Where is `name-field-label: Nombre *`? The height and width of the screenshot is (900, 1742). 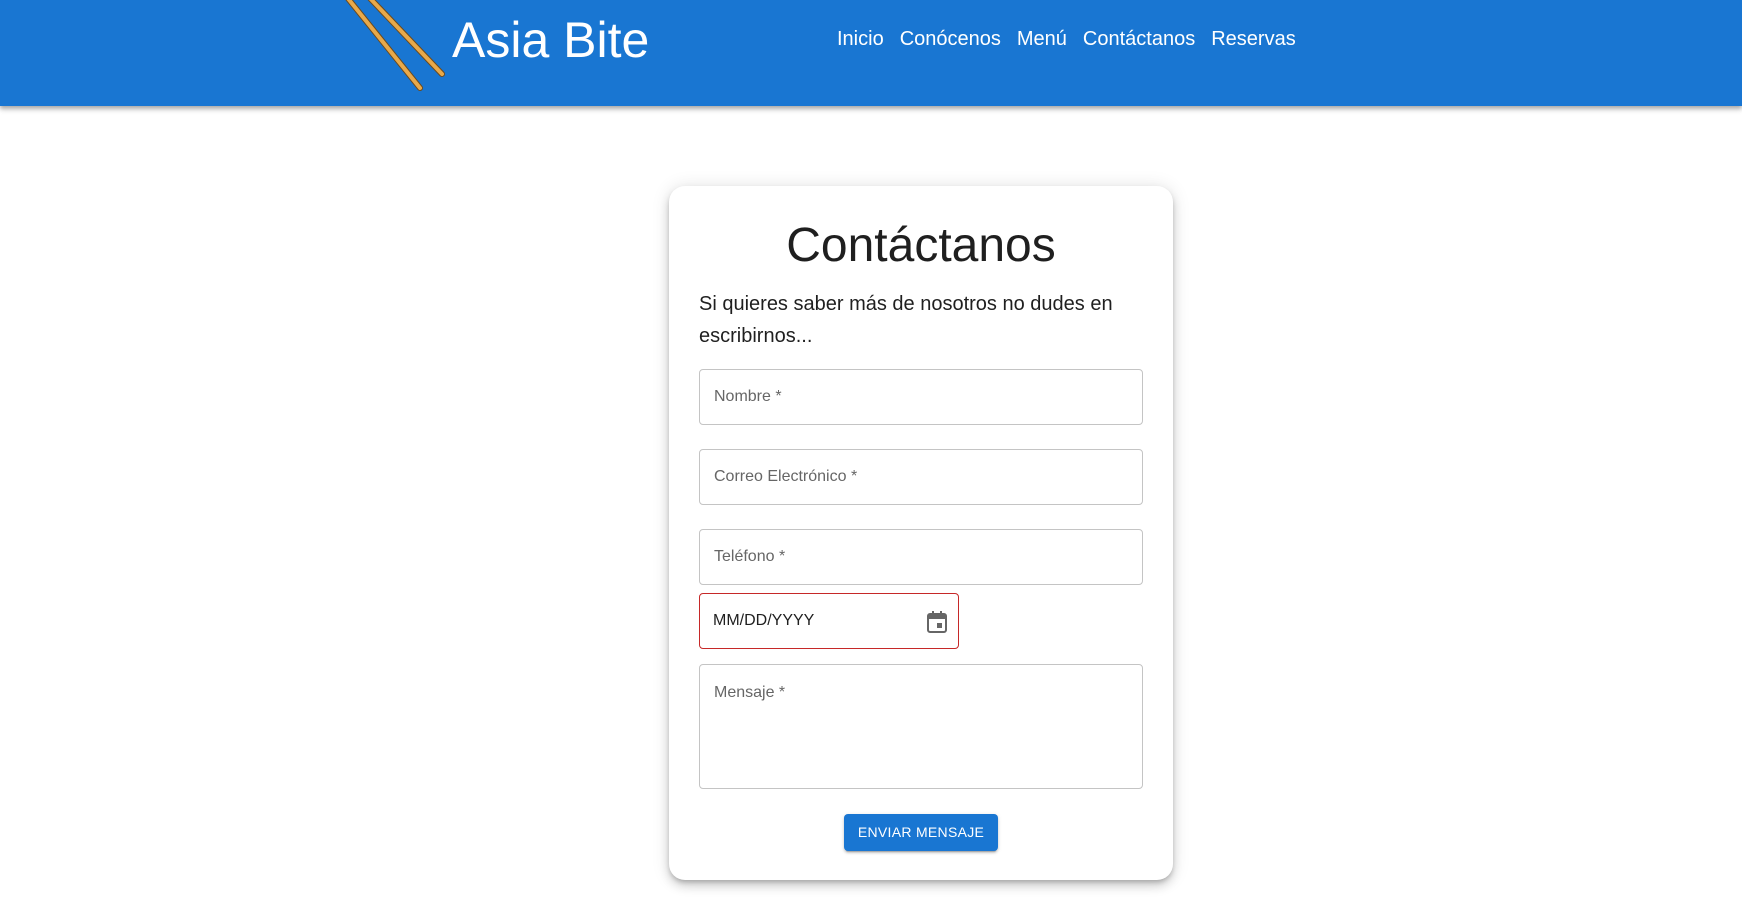
name-field-label: Nombre * is located at coordinates (748, 396).